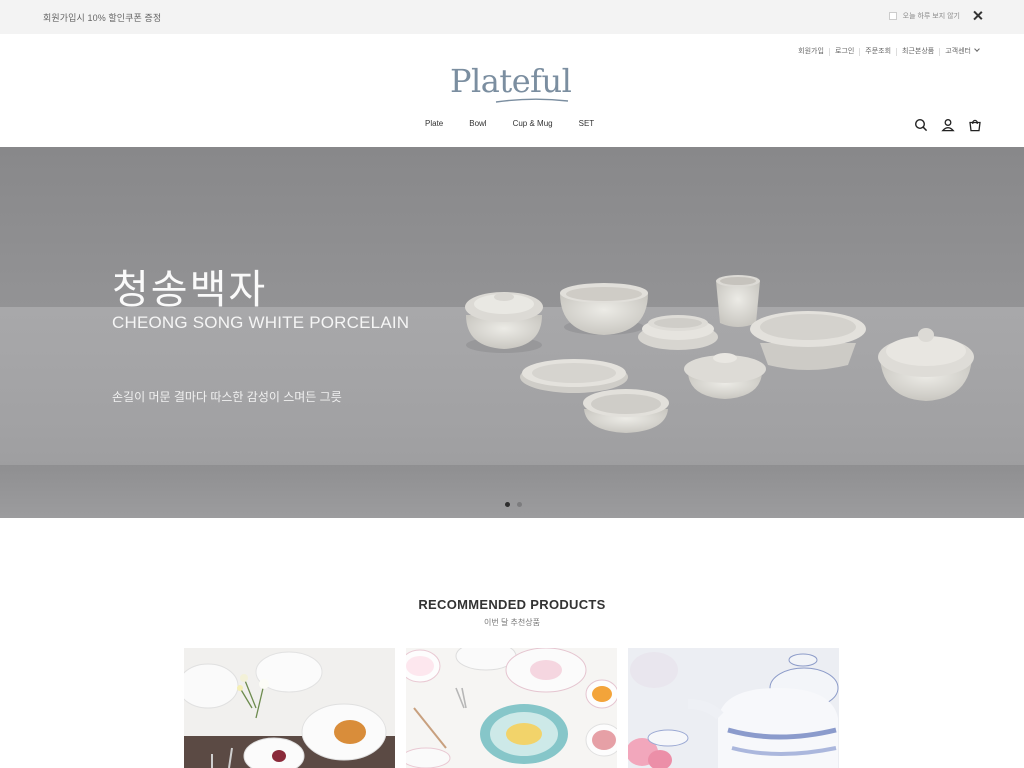 Image resolution: width=1024 pixels, height=768 pixels. Describe the element at coordinates (512, 17) in the screenshot. I see `promo-bar: 회원가입시 10% 할인쿠폰 증정 오늘 하루 보지 않기` at that location.